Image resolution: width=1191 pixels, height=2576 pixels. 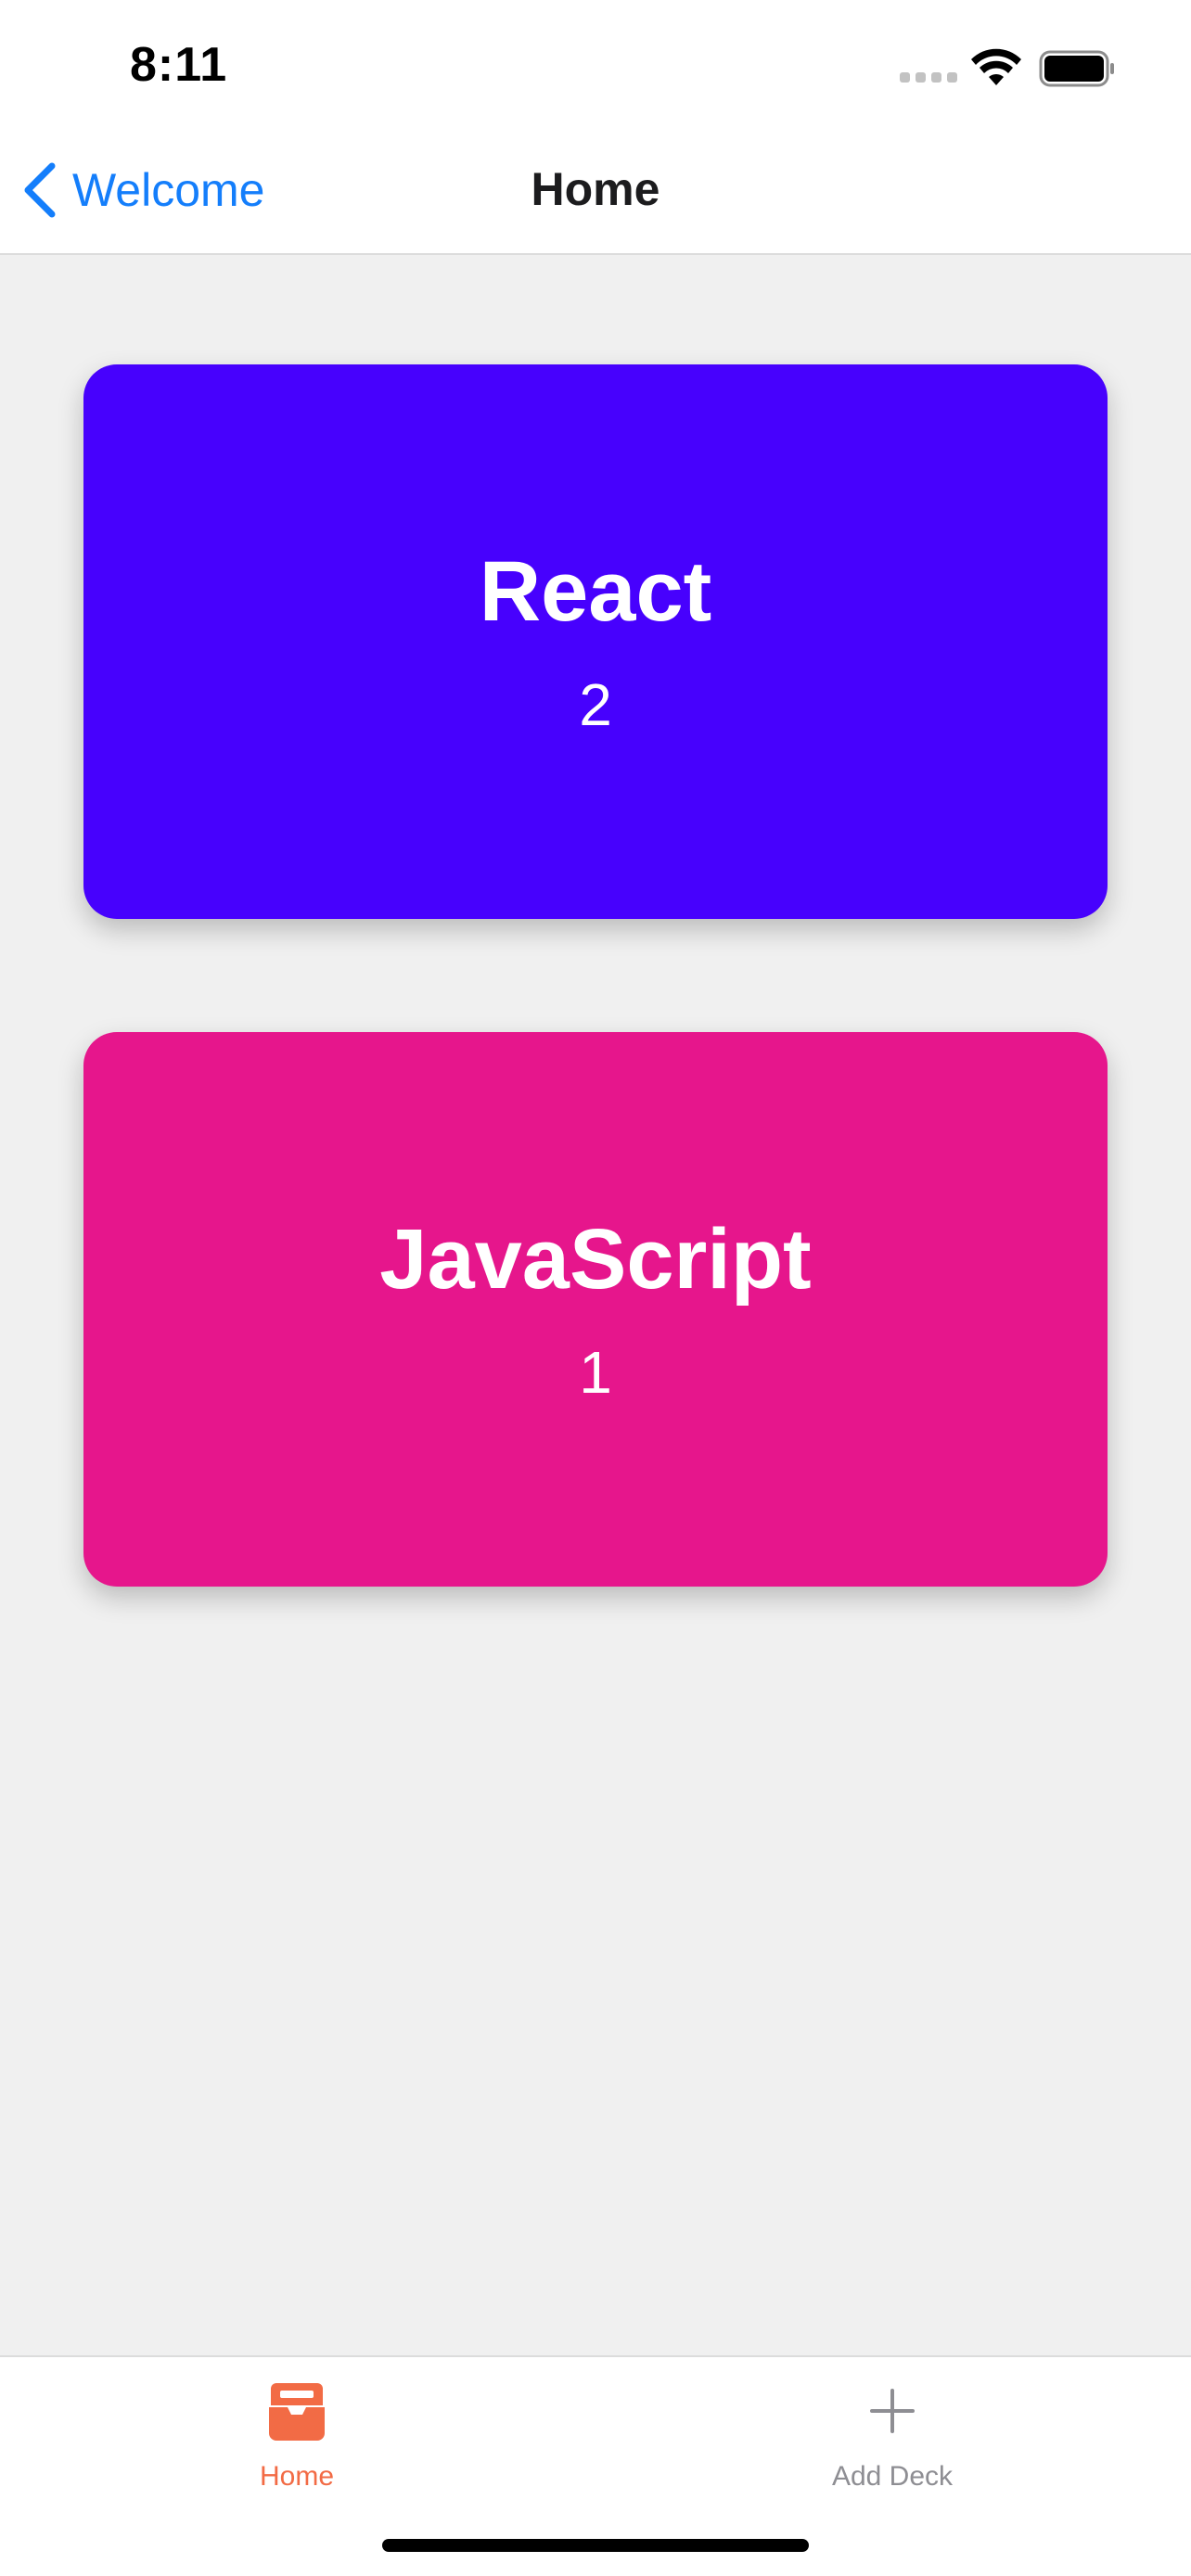 I want to click on tab-label: Home, so click(x=297, y=2476).